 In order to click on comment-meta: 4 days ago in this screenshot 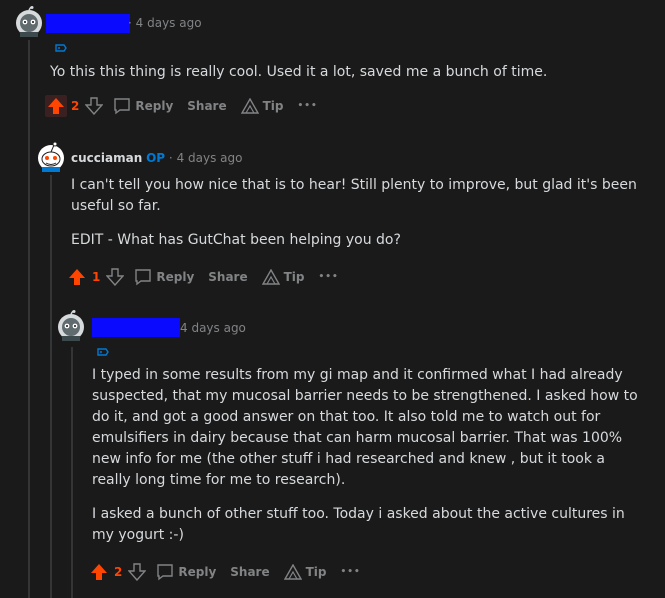, I will do `click(213, 328)`.